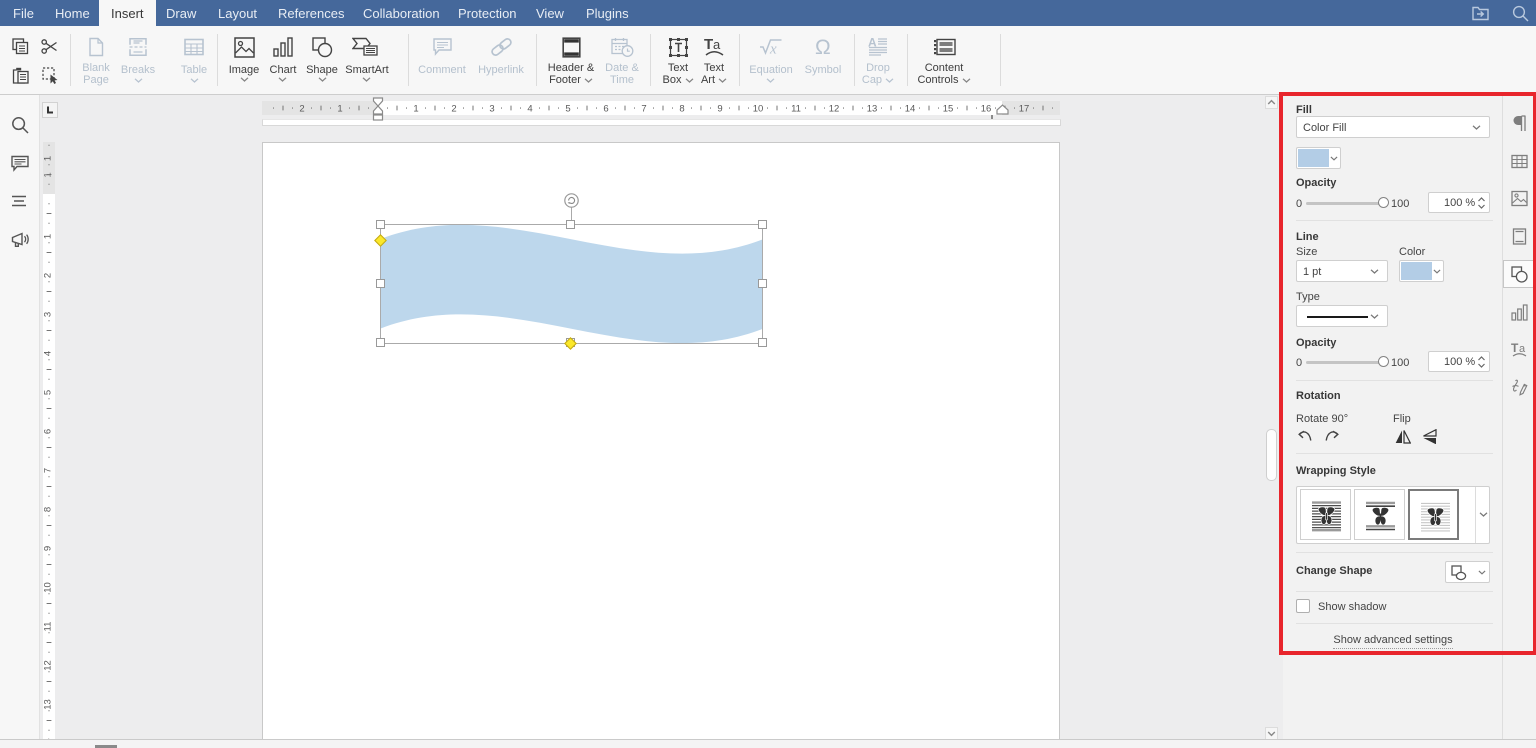 This screenshot has height=748, width=1536. I want to click on svg-text: a, so click(717, 44).